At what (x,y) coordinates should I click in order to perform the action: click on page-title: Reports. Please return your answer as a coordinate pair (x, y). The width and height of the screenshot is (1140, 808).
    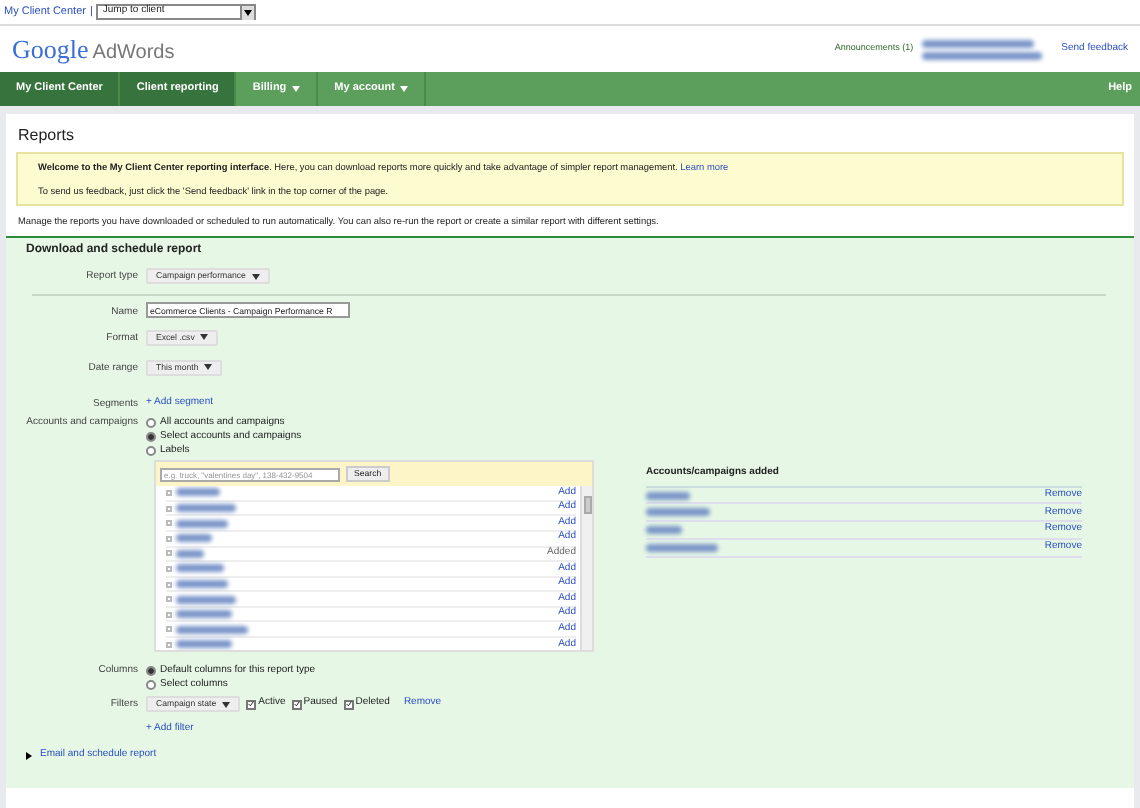
    Looking at the image, I should click on (46, 136).